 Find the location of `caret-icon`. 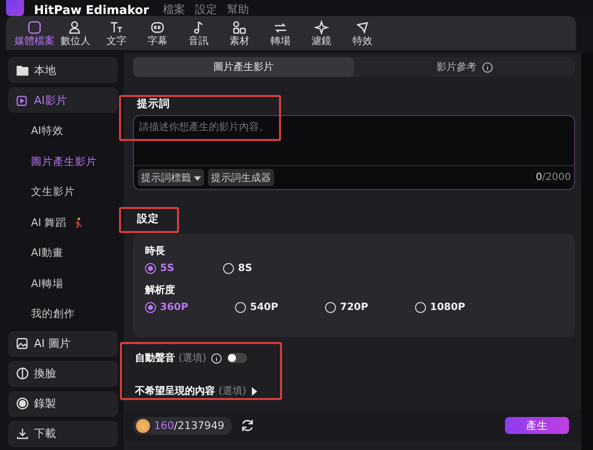

caret-icon is located at coordinates (198, 178).